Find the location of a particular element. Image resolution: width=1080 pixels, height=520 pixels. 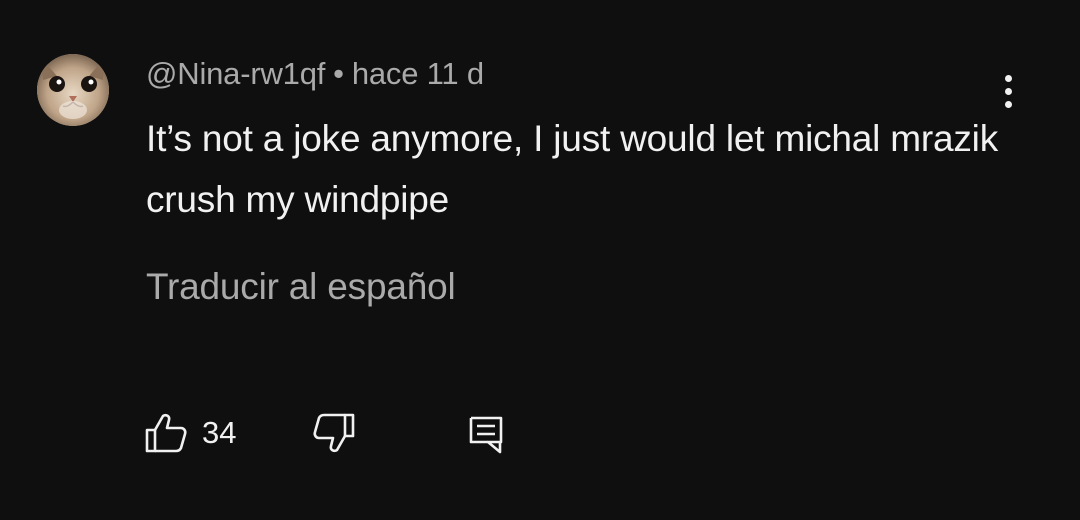

dislike-button is located at coordinates (334, 433).